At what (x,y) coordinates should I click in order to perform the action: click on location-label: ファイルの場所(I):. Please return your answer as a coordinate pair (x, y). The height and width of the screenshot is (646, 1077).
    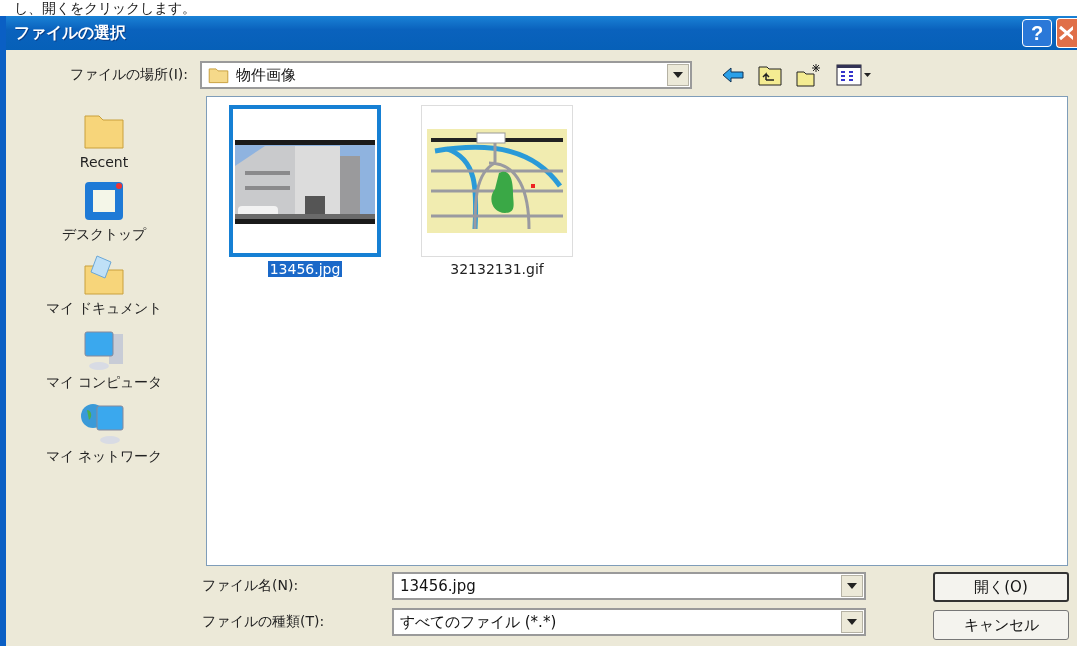
    Looking at the image, I should click on (129, 75).